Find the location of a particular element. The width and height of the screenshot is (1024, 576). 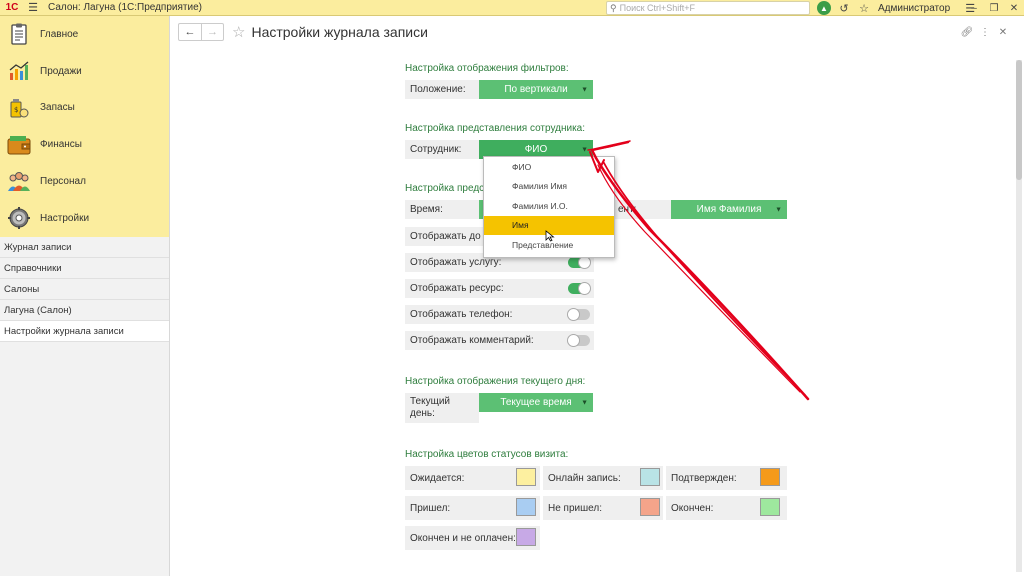

scrollbar-thumb is located at coordinates (1019, 120).